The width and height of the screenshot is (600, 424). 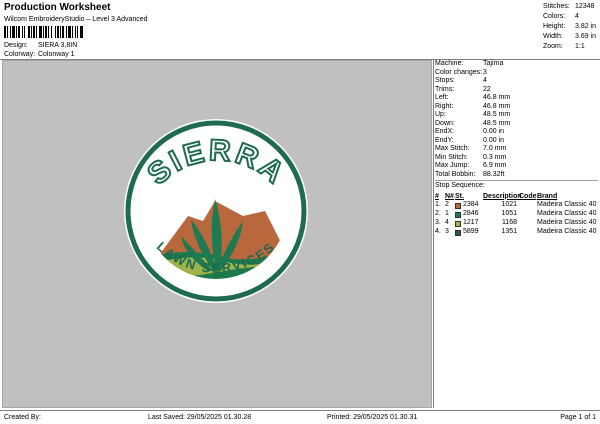 I want to click on thread-code: 1168, so click(x=509, y=223).